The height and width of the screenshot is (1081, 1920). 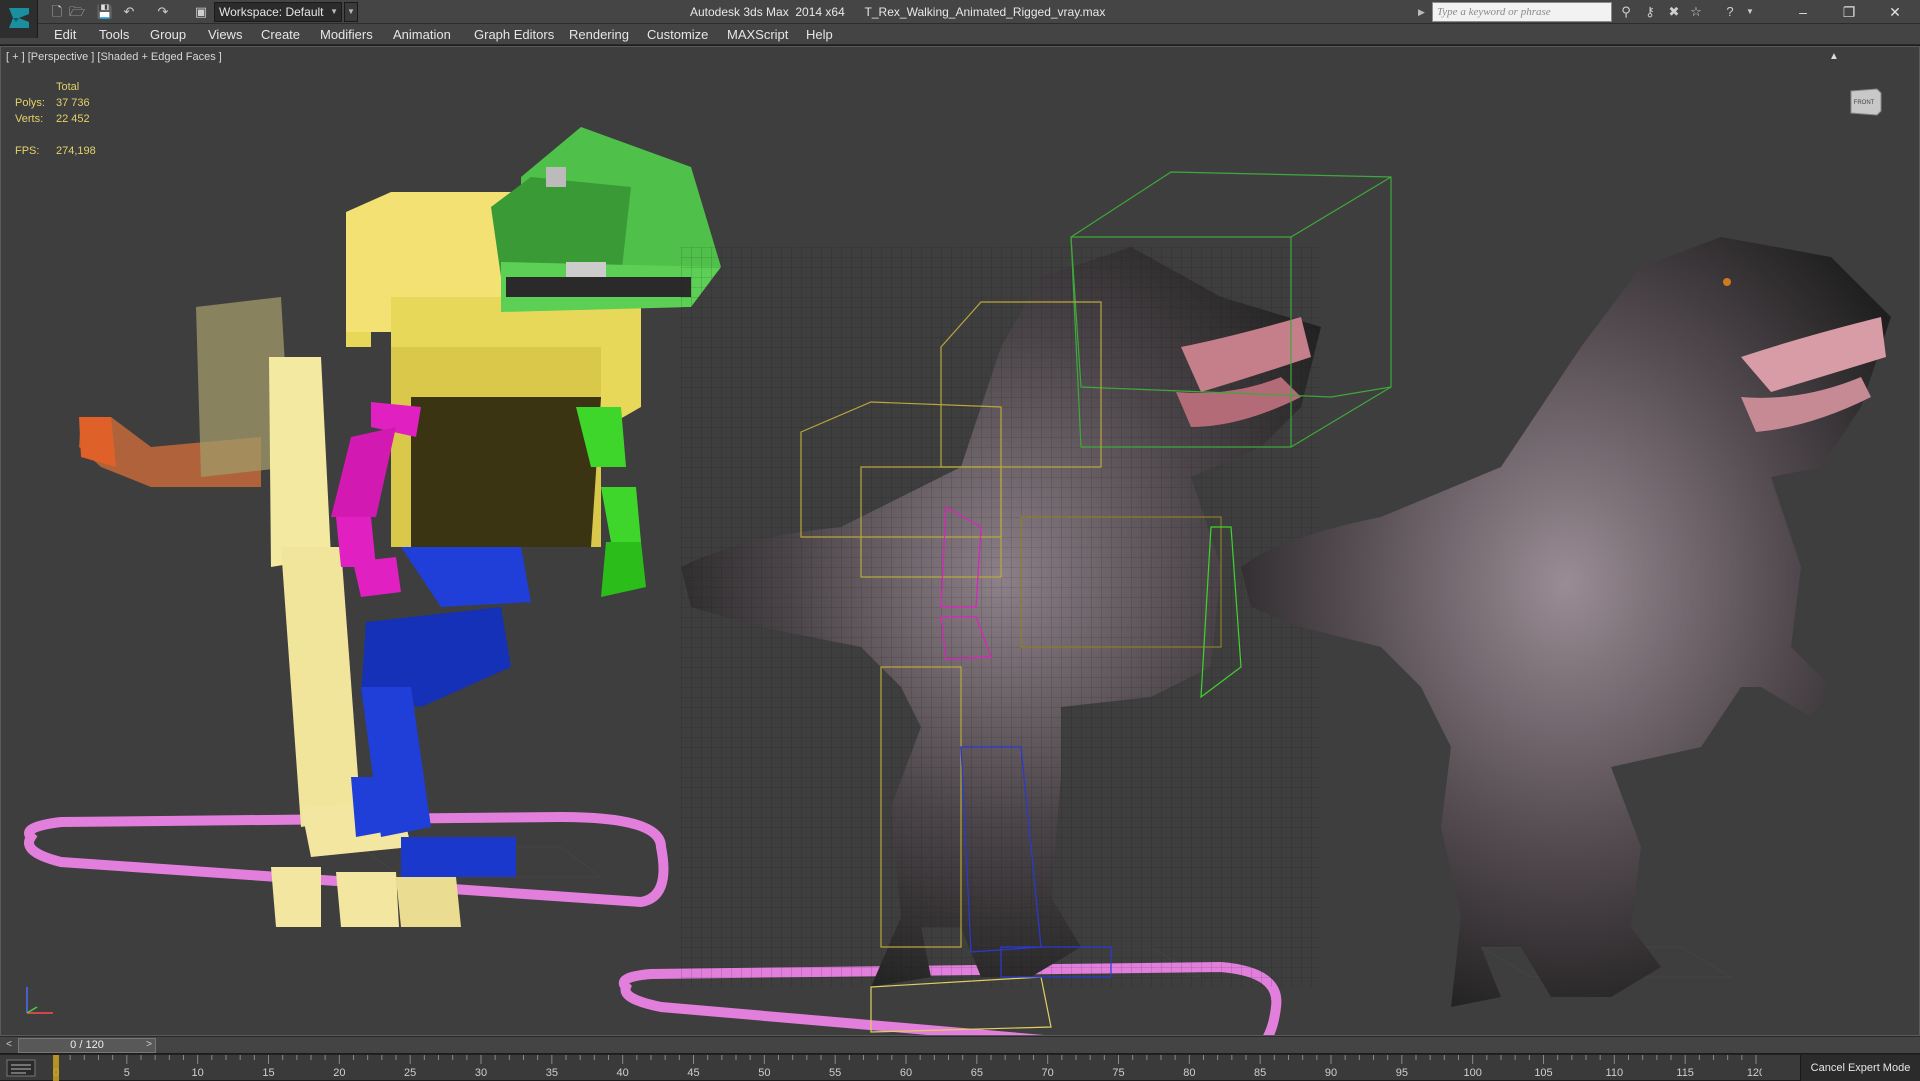 I want to click on redo-icon: ↷, so click(x=163, y=12).